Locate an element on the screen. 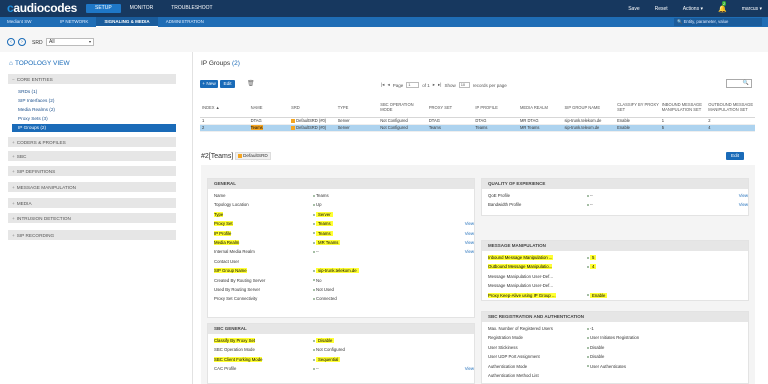 The height and width of the screenshot is (384, 768). property-row: User UDP Port Assignment Disable is located at coordinates (618, 356).